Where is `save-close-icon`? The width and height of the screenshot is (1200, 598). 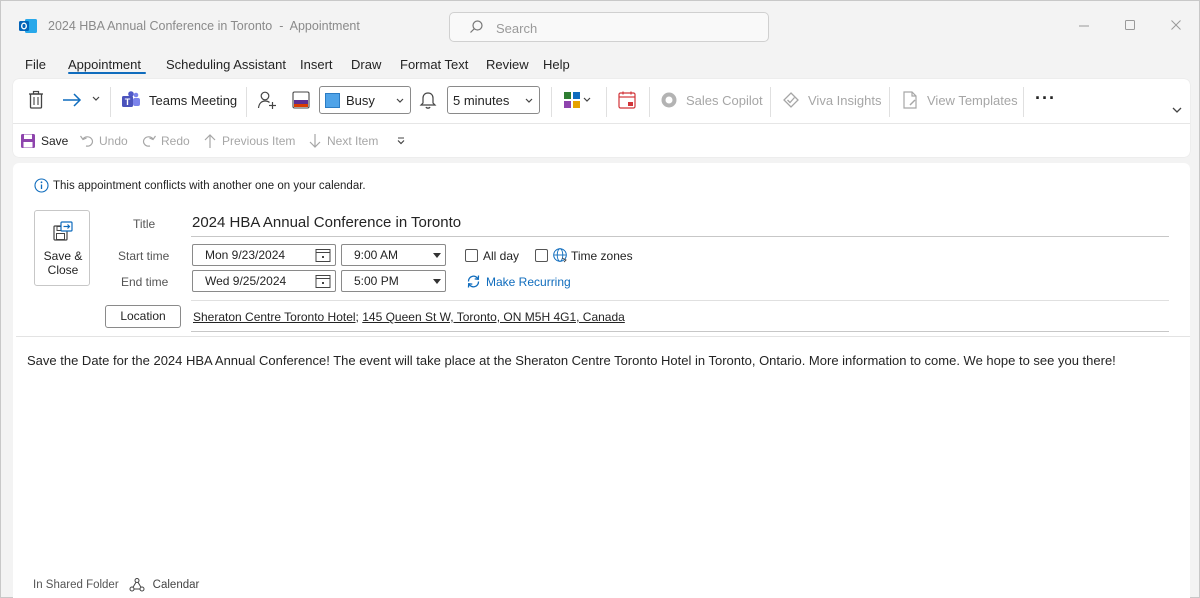 save-close-icon is located at coordinates (63, 231).